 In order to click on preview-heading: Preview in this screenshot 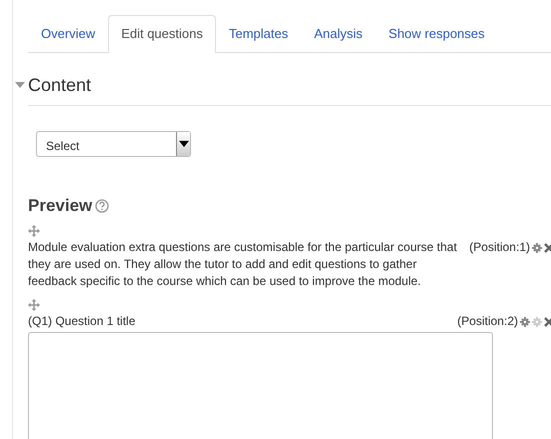, I will do `click(60, 206)`.